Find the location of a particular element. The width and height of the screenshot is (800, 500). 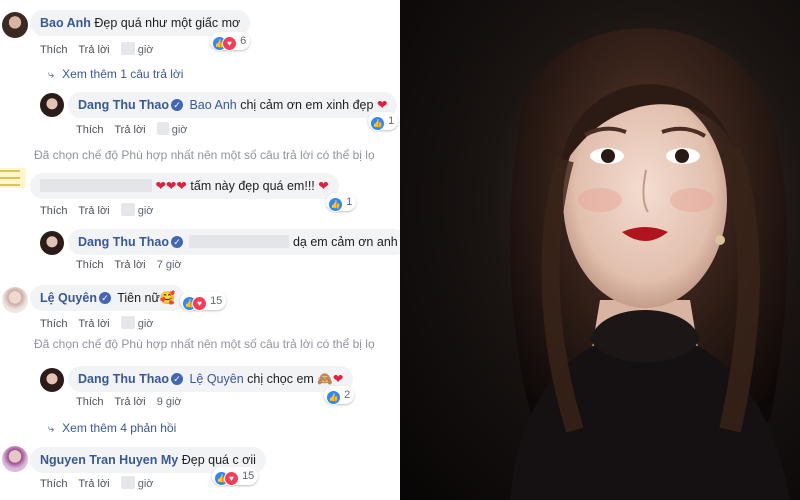

commenter-name: Nguyen Tran Huyen My is located at coordinates (109, 460).